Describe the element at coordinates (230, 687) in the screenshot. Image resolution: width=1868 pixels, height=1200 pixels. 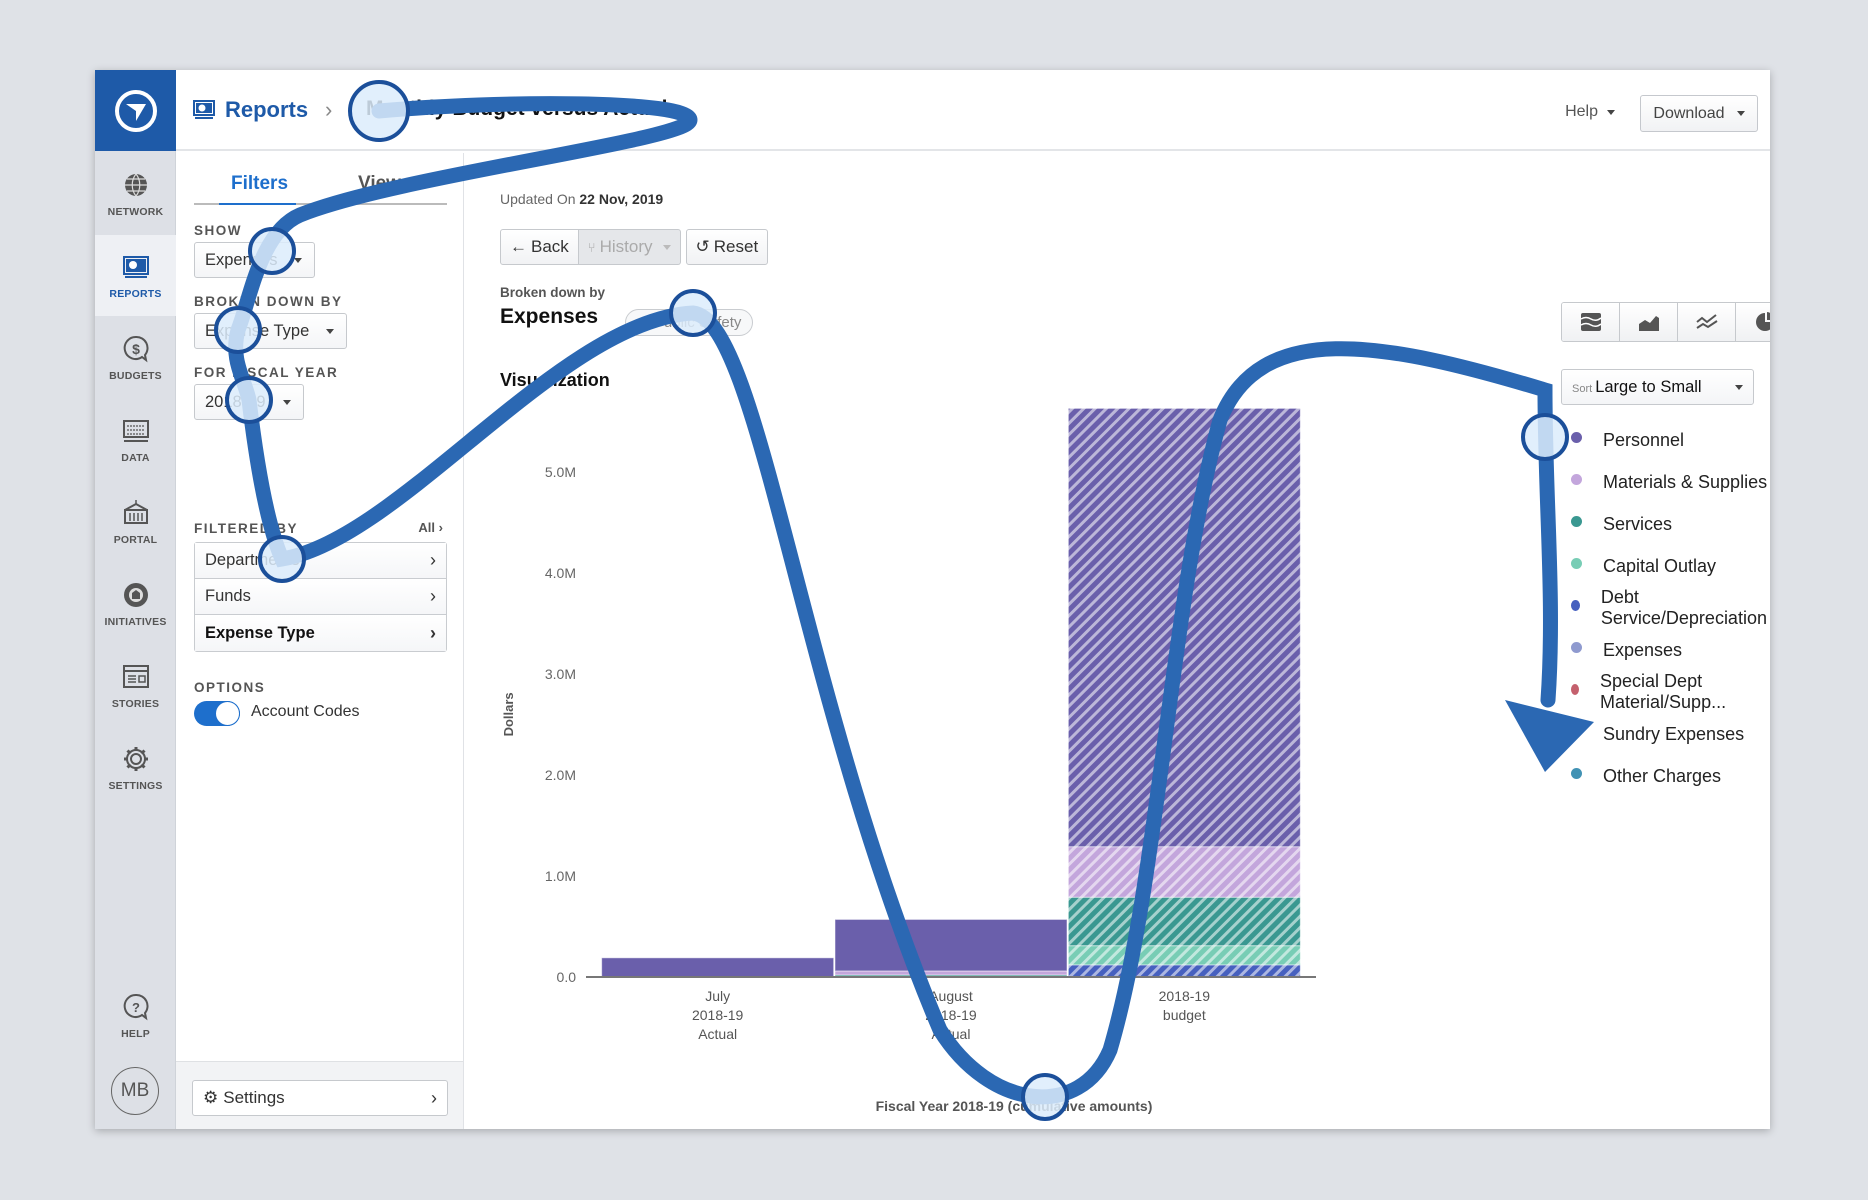
I see `options-label: OPTIONS` at that location.